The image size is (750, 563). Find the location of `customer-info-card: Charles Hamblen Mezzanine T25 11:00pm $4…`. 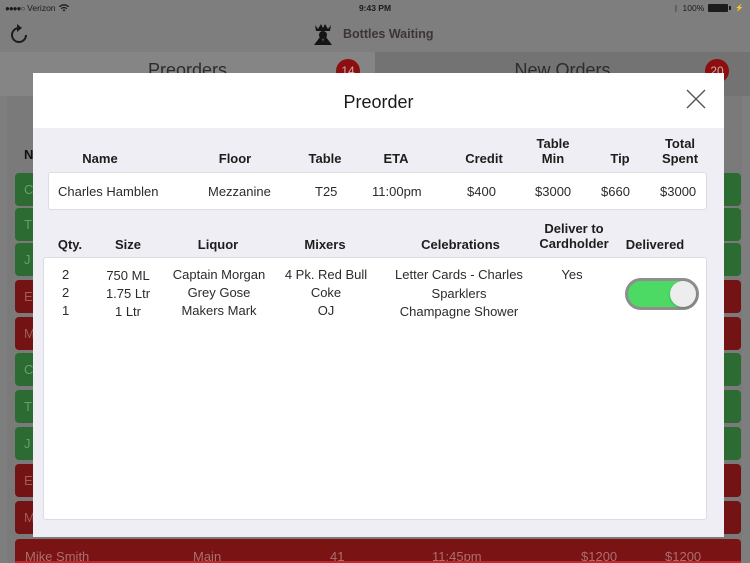

customer-info-card: Charles Hamblen Mezzanine T25 11:00pm $4… is located at coordinates (377, 191).